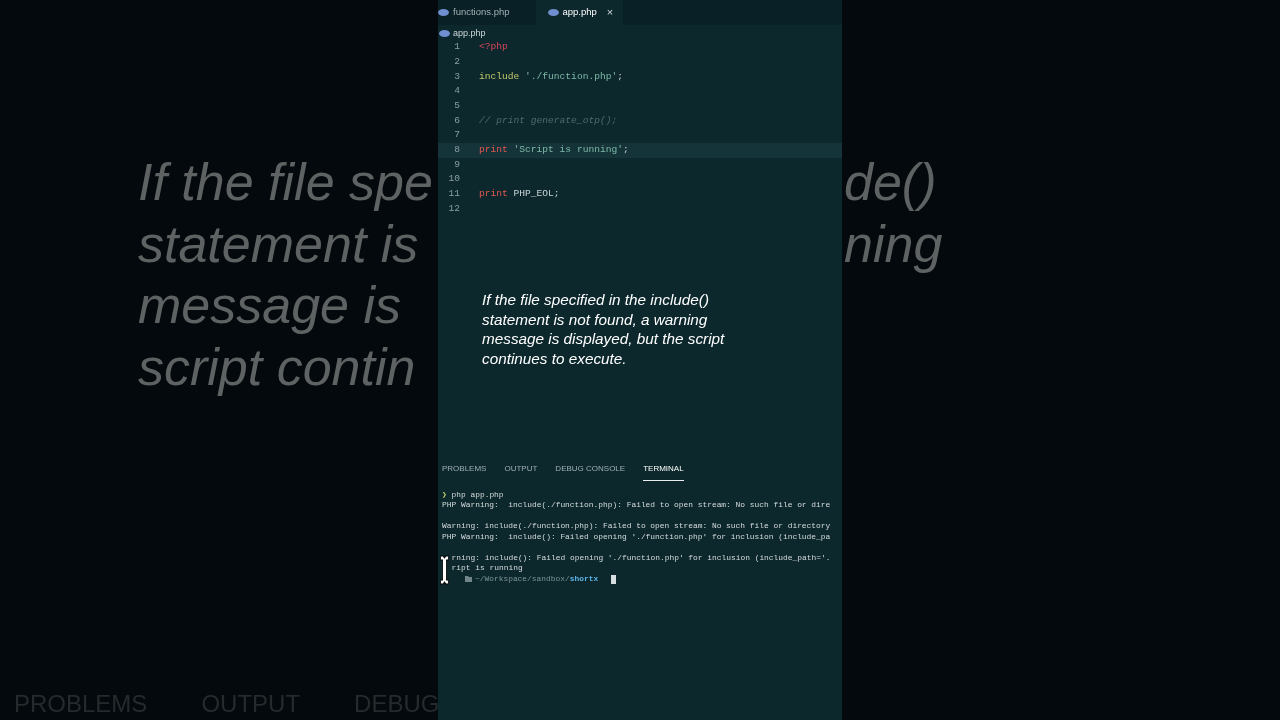  I want to click on code-line: print PHP_EOL;, so click(519, 194).